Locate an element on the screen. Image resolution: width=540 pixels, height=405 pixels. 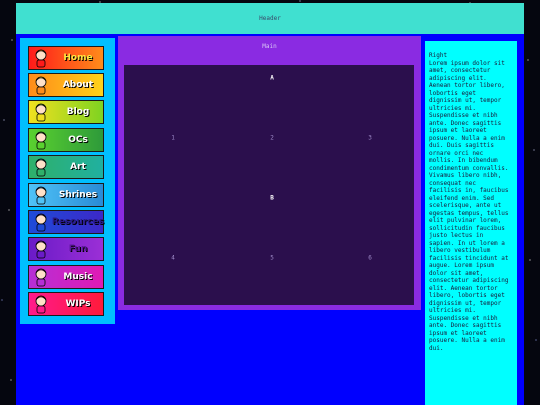
nav-button-about: About is located at coordinates (66, 85).